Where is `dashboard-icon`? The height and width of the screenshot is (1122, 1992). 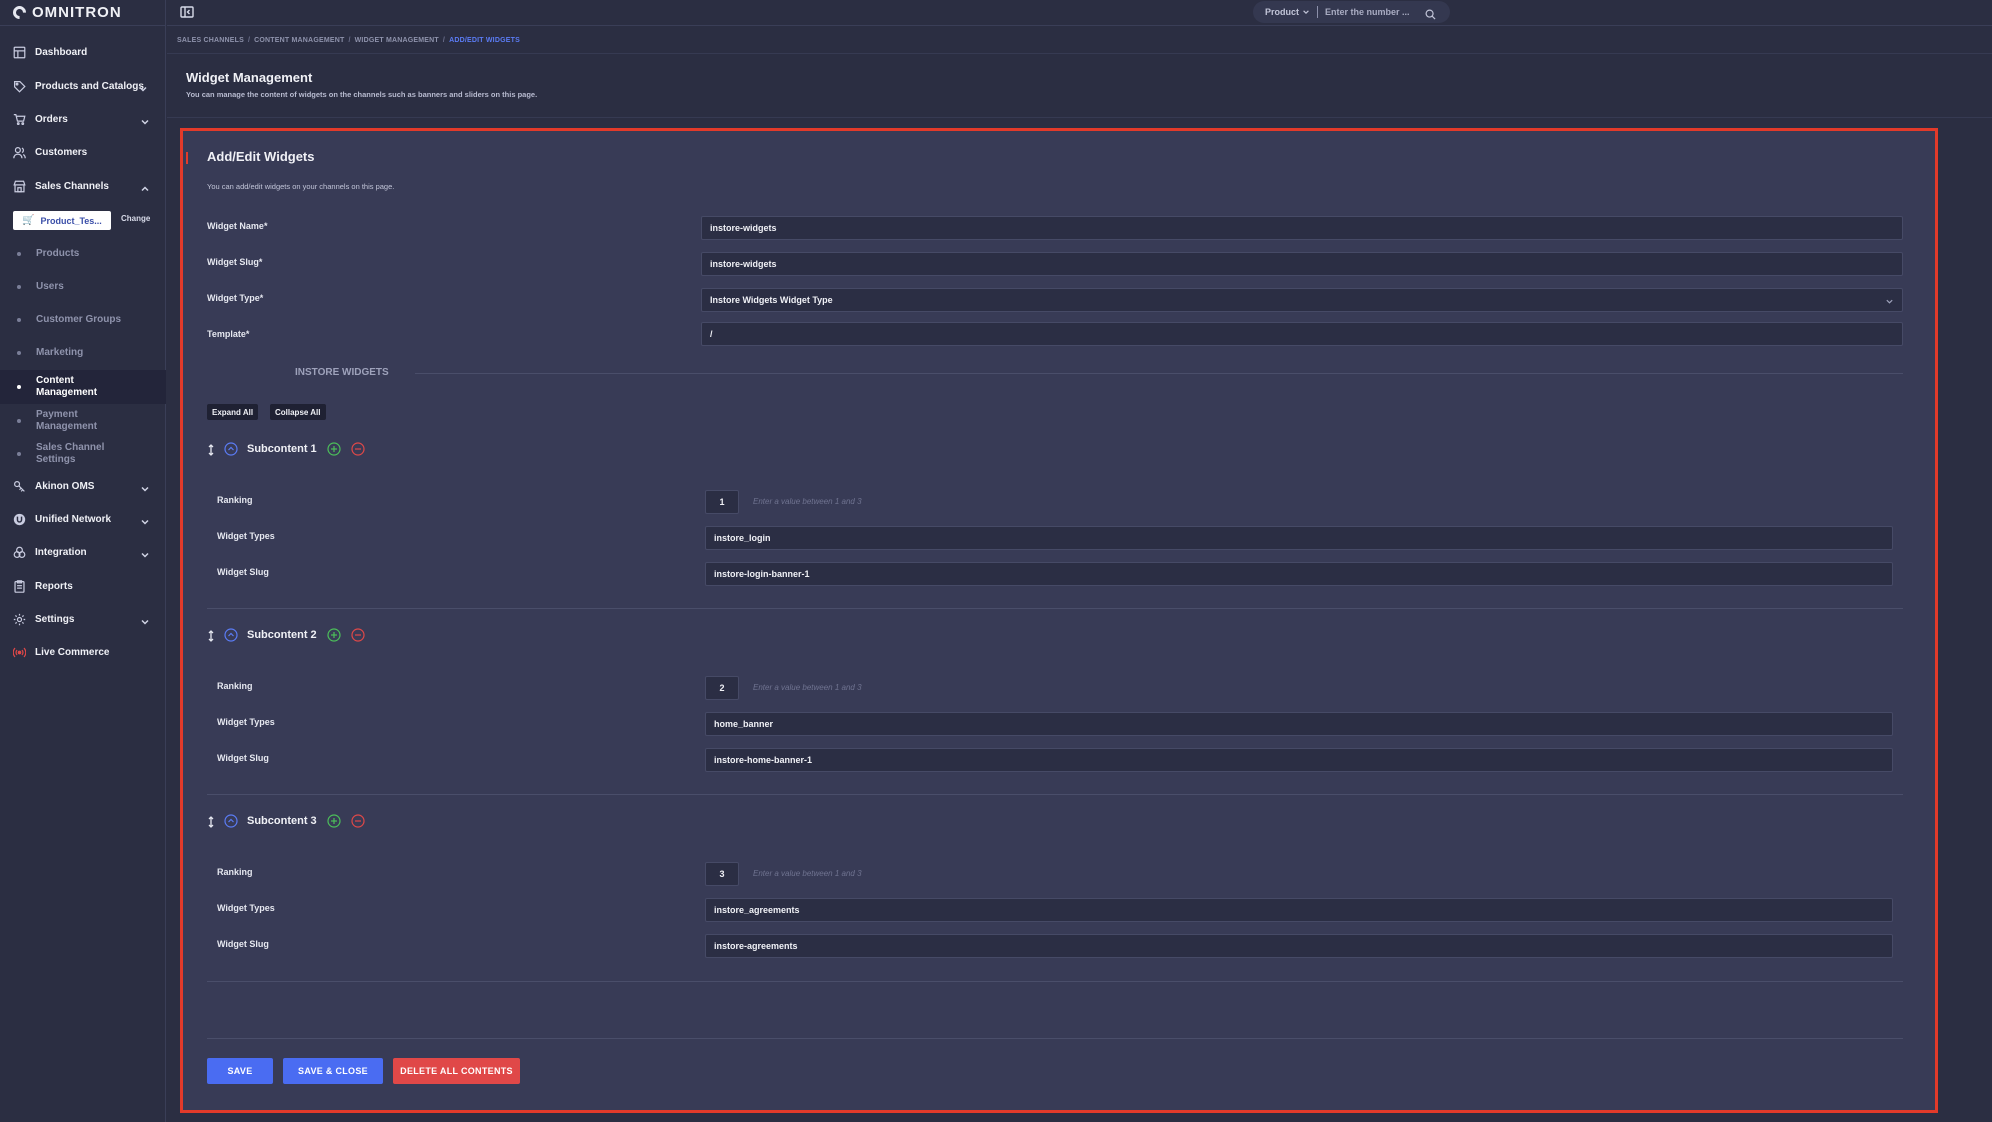
dashboard-icon is located at coordinates (19, 52).